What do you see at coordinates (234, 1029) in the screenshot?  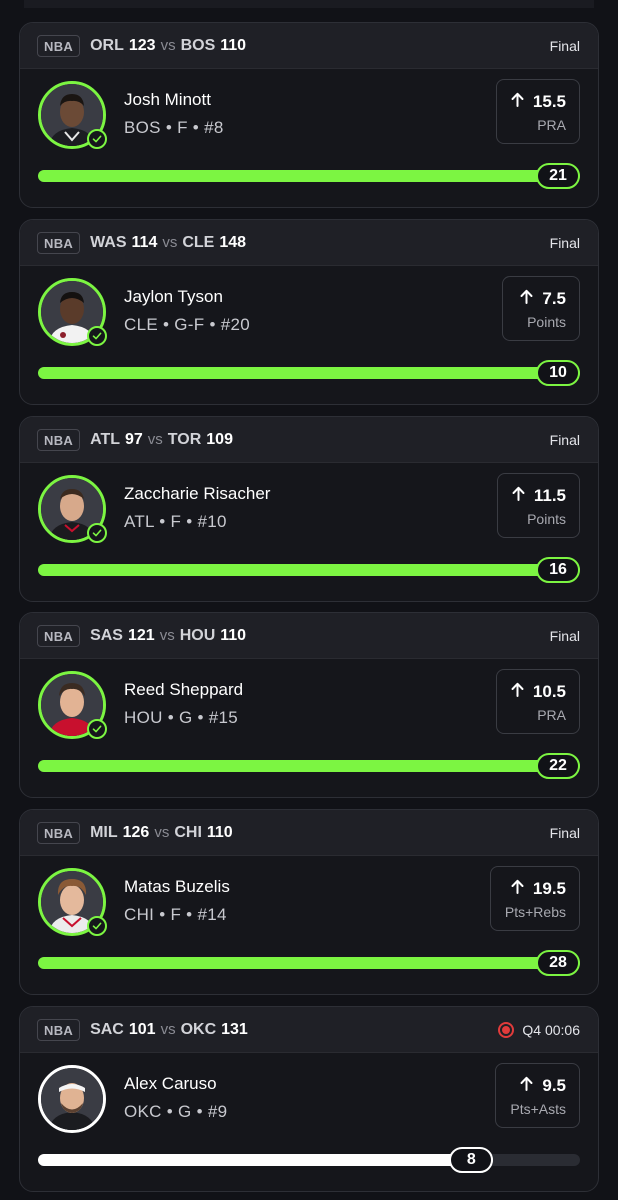 I see `home-score: 131` at bounding box center [234, 1029].